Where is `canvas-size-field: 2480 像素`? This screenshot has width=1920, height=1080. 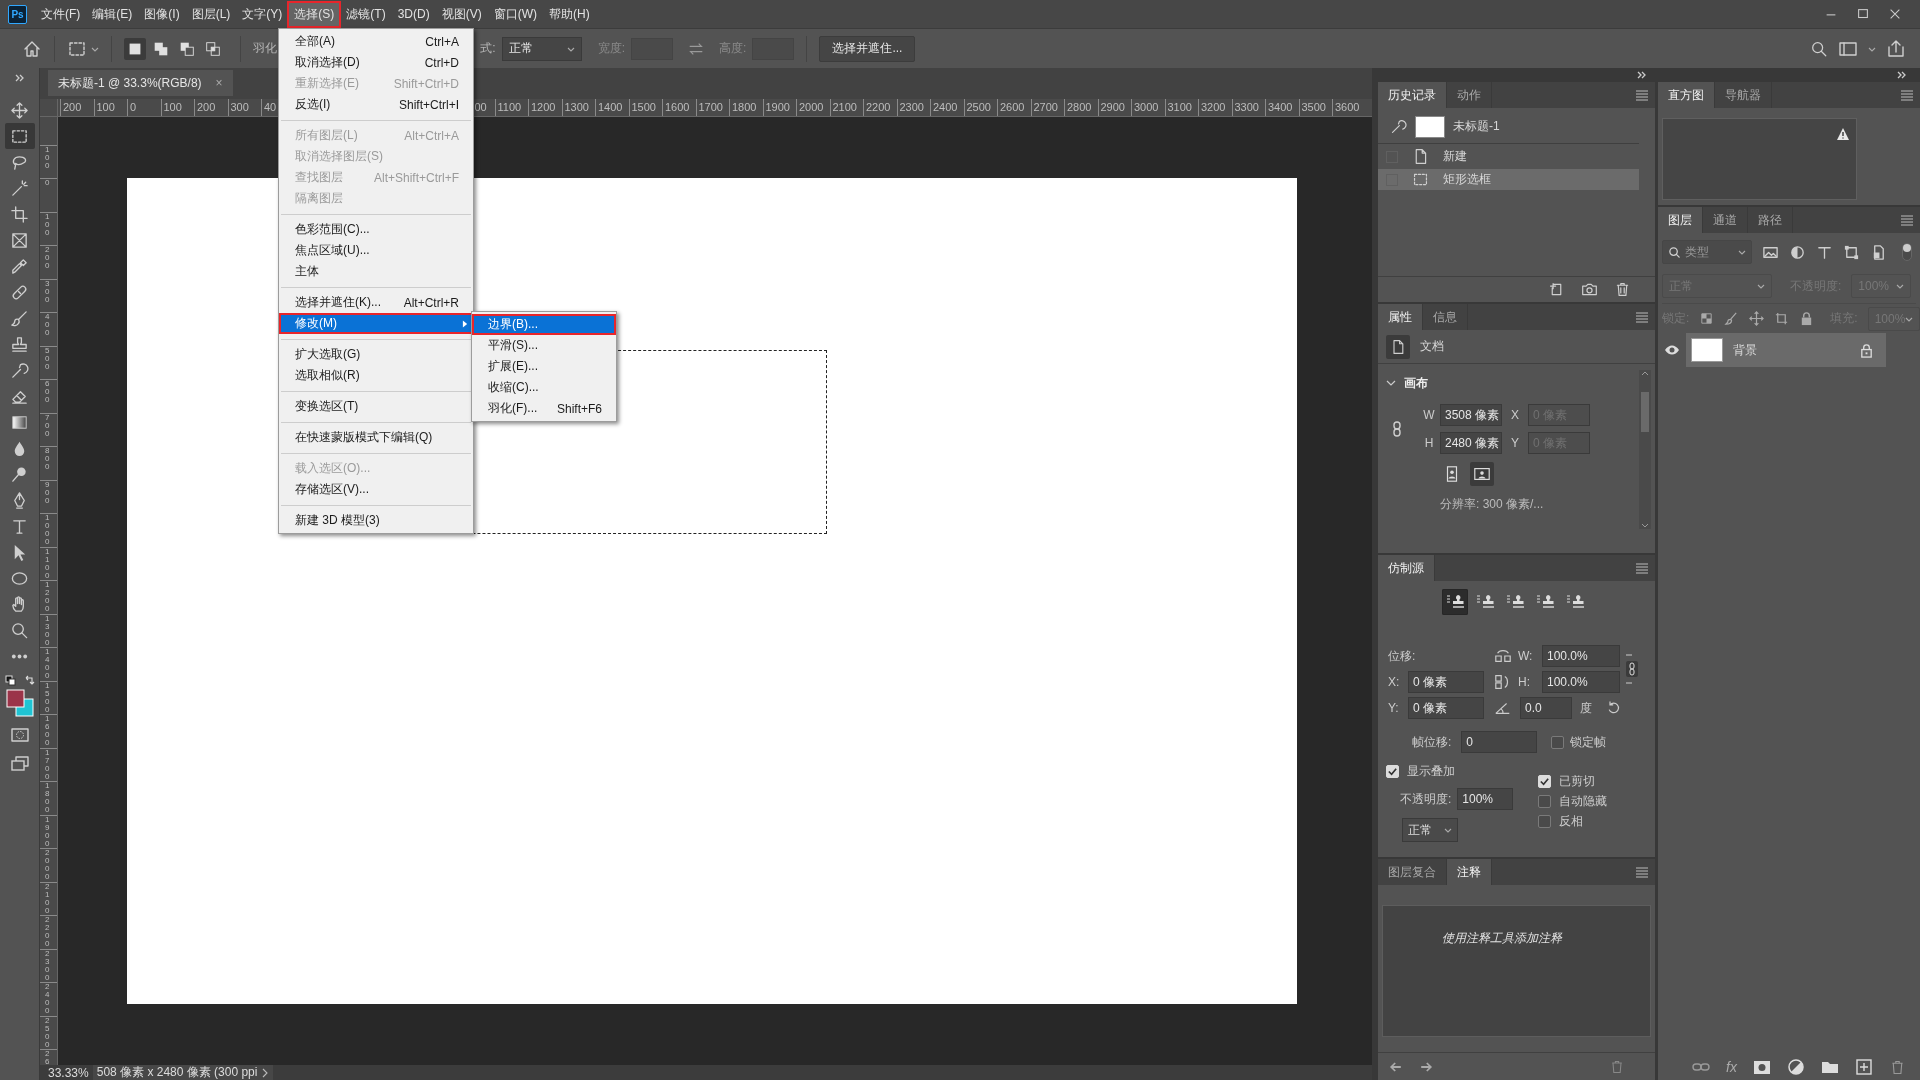
canvas-size-field: 2480 像素 is located at coordinates (1471, 443).